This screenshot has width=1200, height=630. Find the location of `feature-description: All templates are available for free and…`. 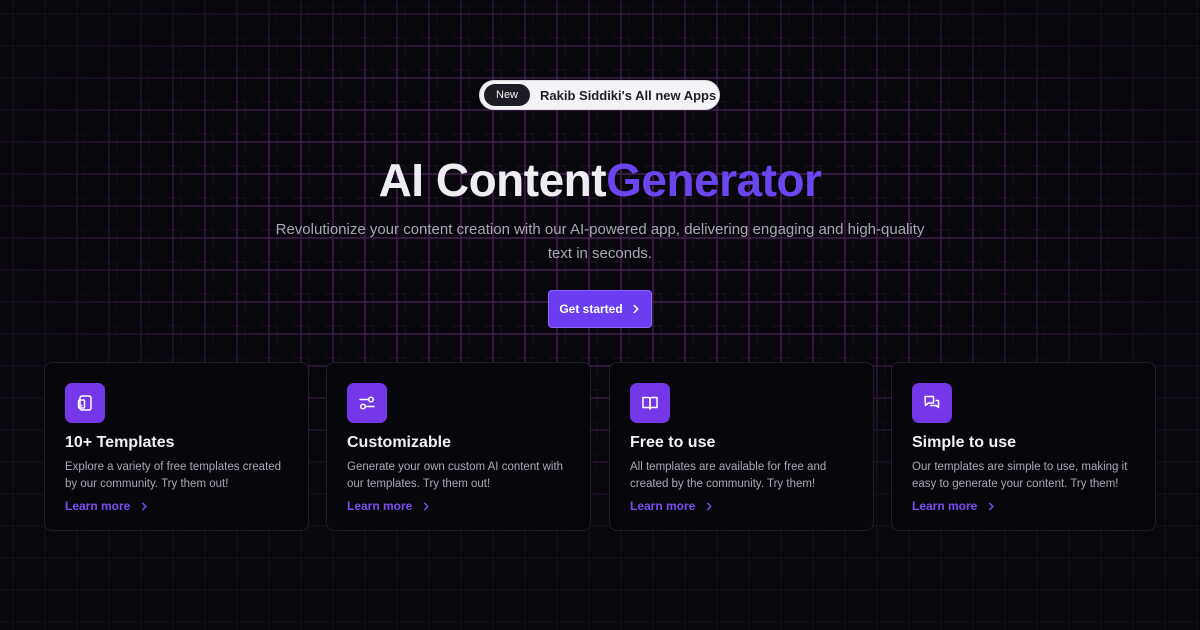

feature-description: All templates are available for free and… is located at coordinates (728, 475).